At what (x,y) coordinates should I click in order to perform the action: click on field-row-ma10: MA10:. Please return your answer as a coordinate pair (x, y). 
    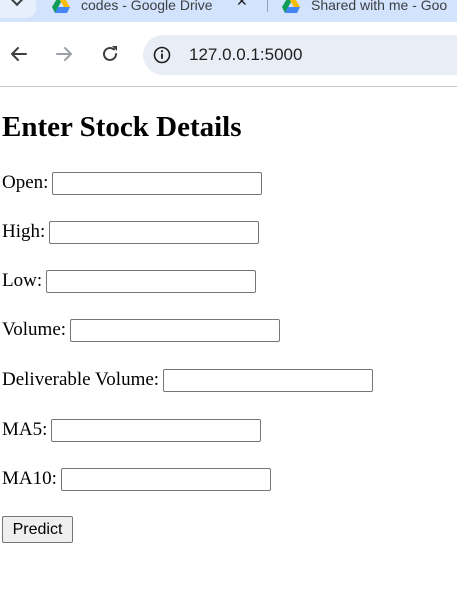
    Looking at the image, I should click on (136, 479).